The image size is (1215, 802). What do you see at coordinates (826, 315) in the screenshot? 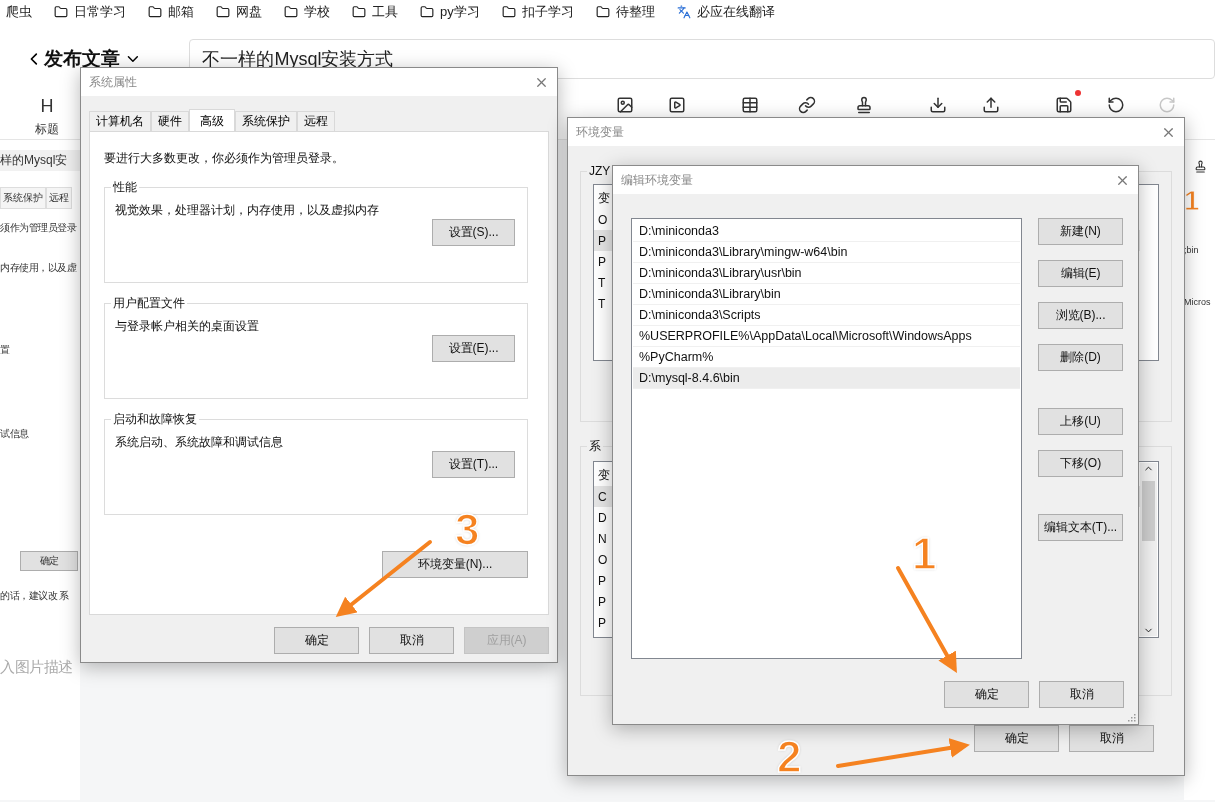
I see `path-row: D:\miniconda3\Scripts` at bounding box center [826, 315].